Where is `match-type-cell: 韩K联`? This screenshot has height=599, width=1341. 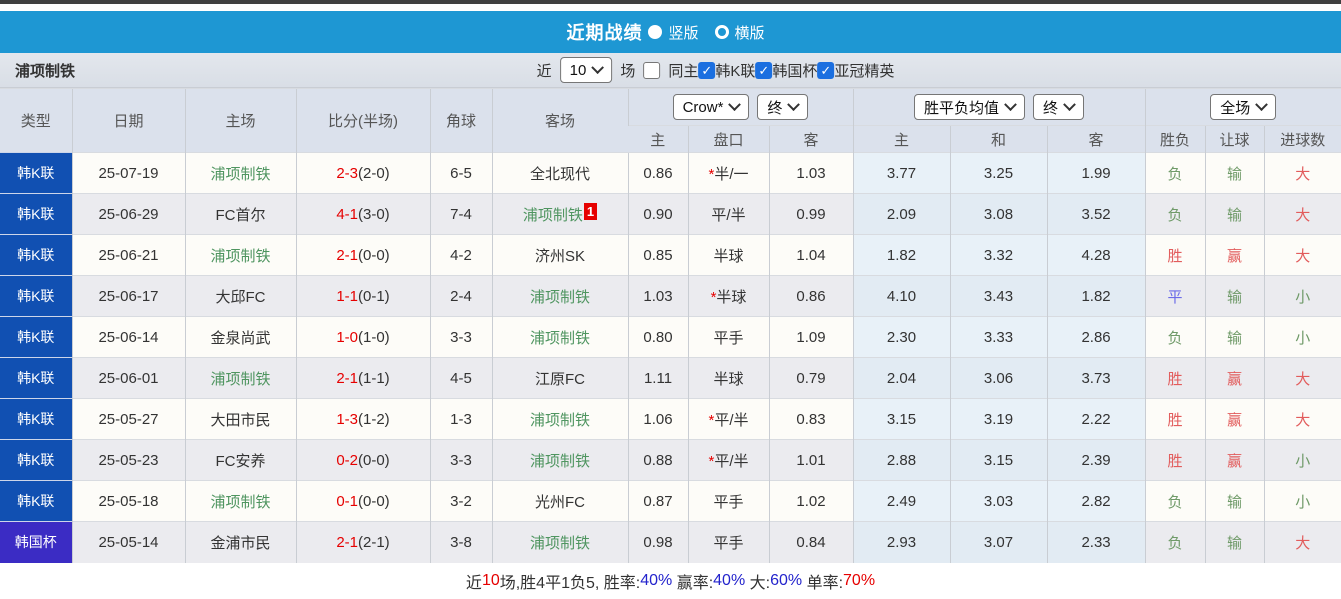 match-type-cell: 韩K联 is located at coordinates (36, 419).